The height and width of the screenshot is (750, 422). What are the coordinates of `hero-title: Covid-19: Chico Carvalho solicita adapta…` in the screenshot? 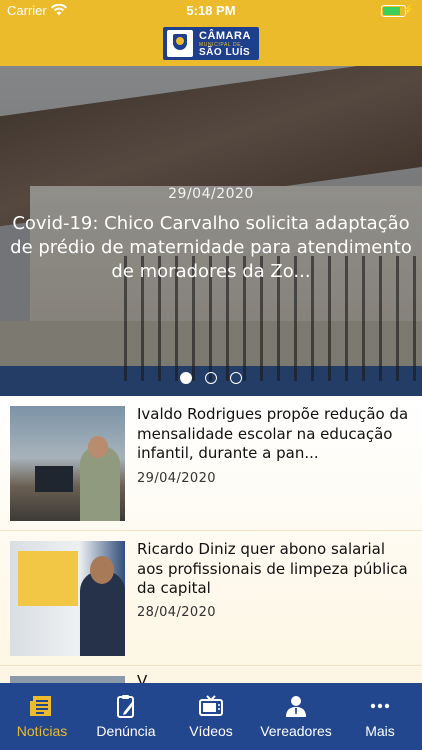 It's located at (211, 248).